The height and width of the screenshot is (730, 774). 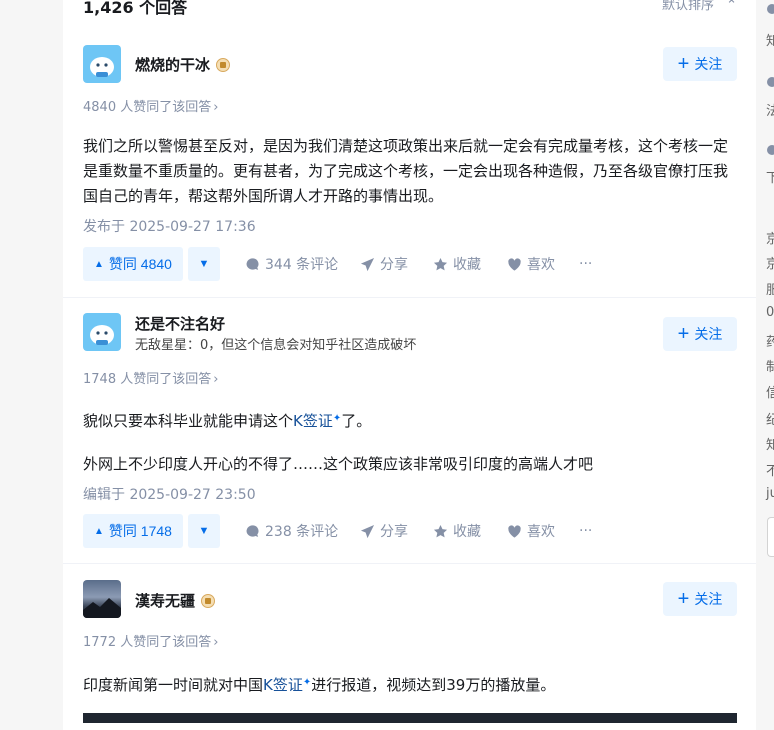 What do you see at coordinates (687, 6) in the screenshot?
I see `sort-label: 默认排序` at bounding box center [687, 6].